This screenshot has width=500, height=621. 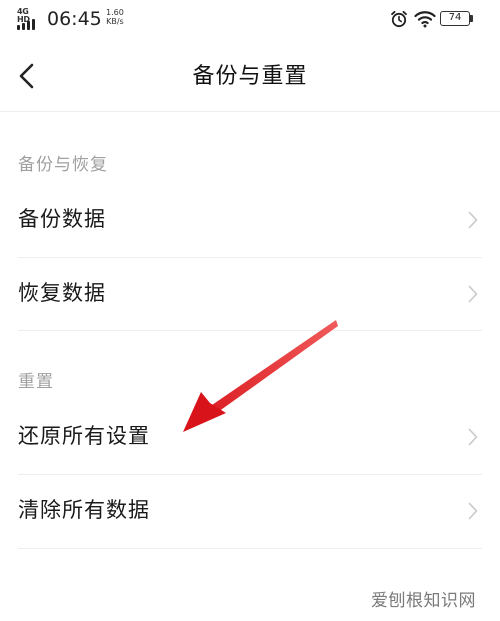 I want to click on battery-level: 74, so click(x=455, y=18).